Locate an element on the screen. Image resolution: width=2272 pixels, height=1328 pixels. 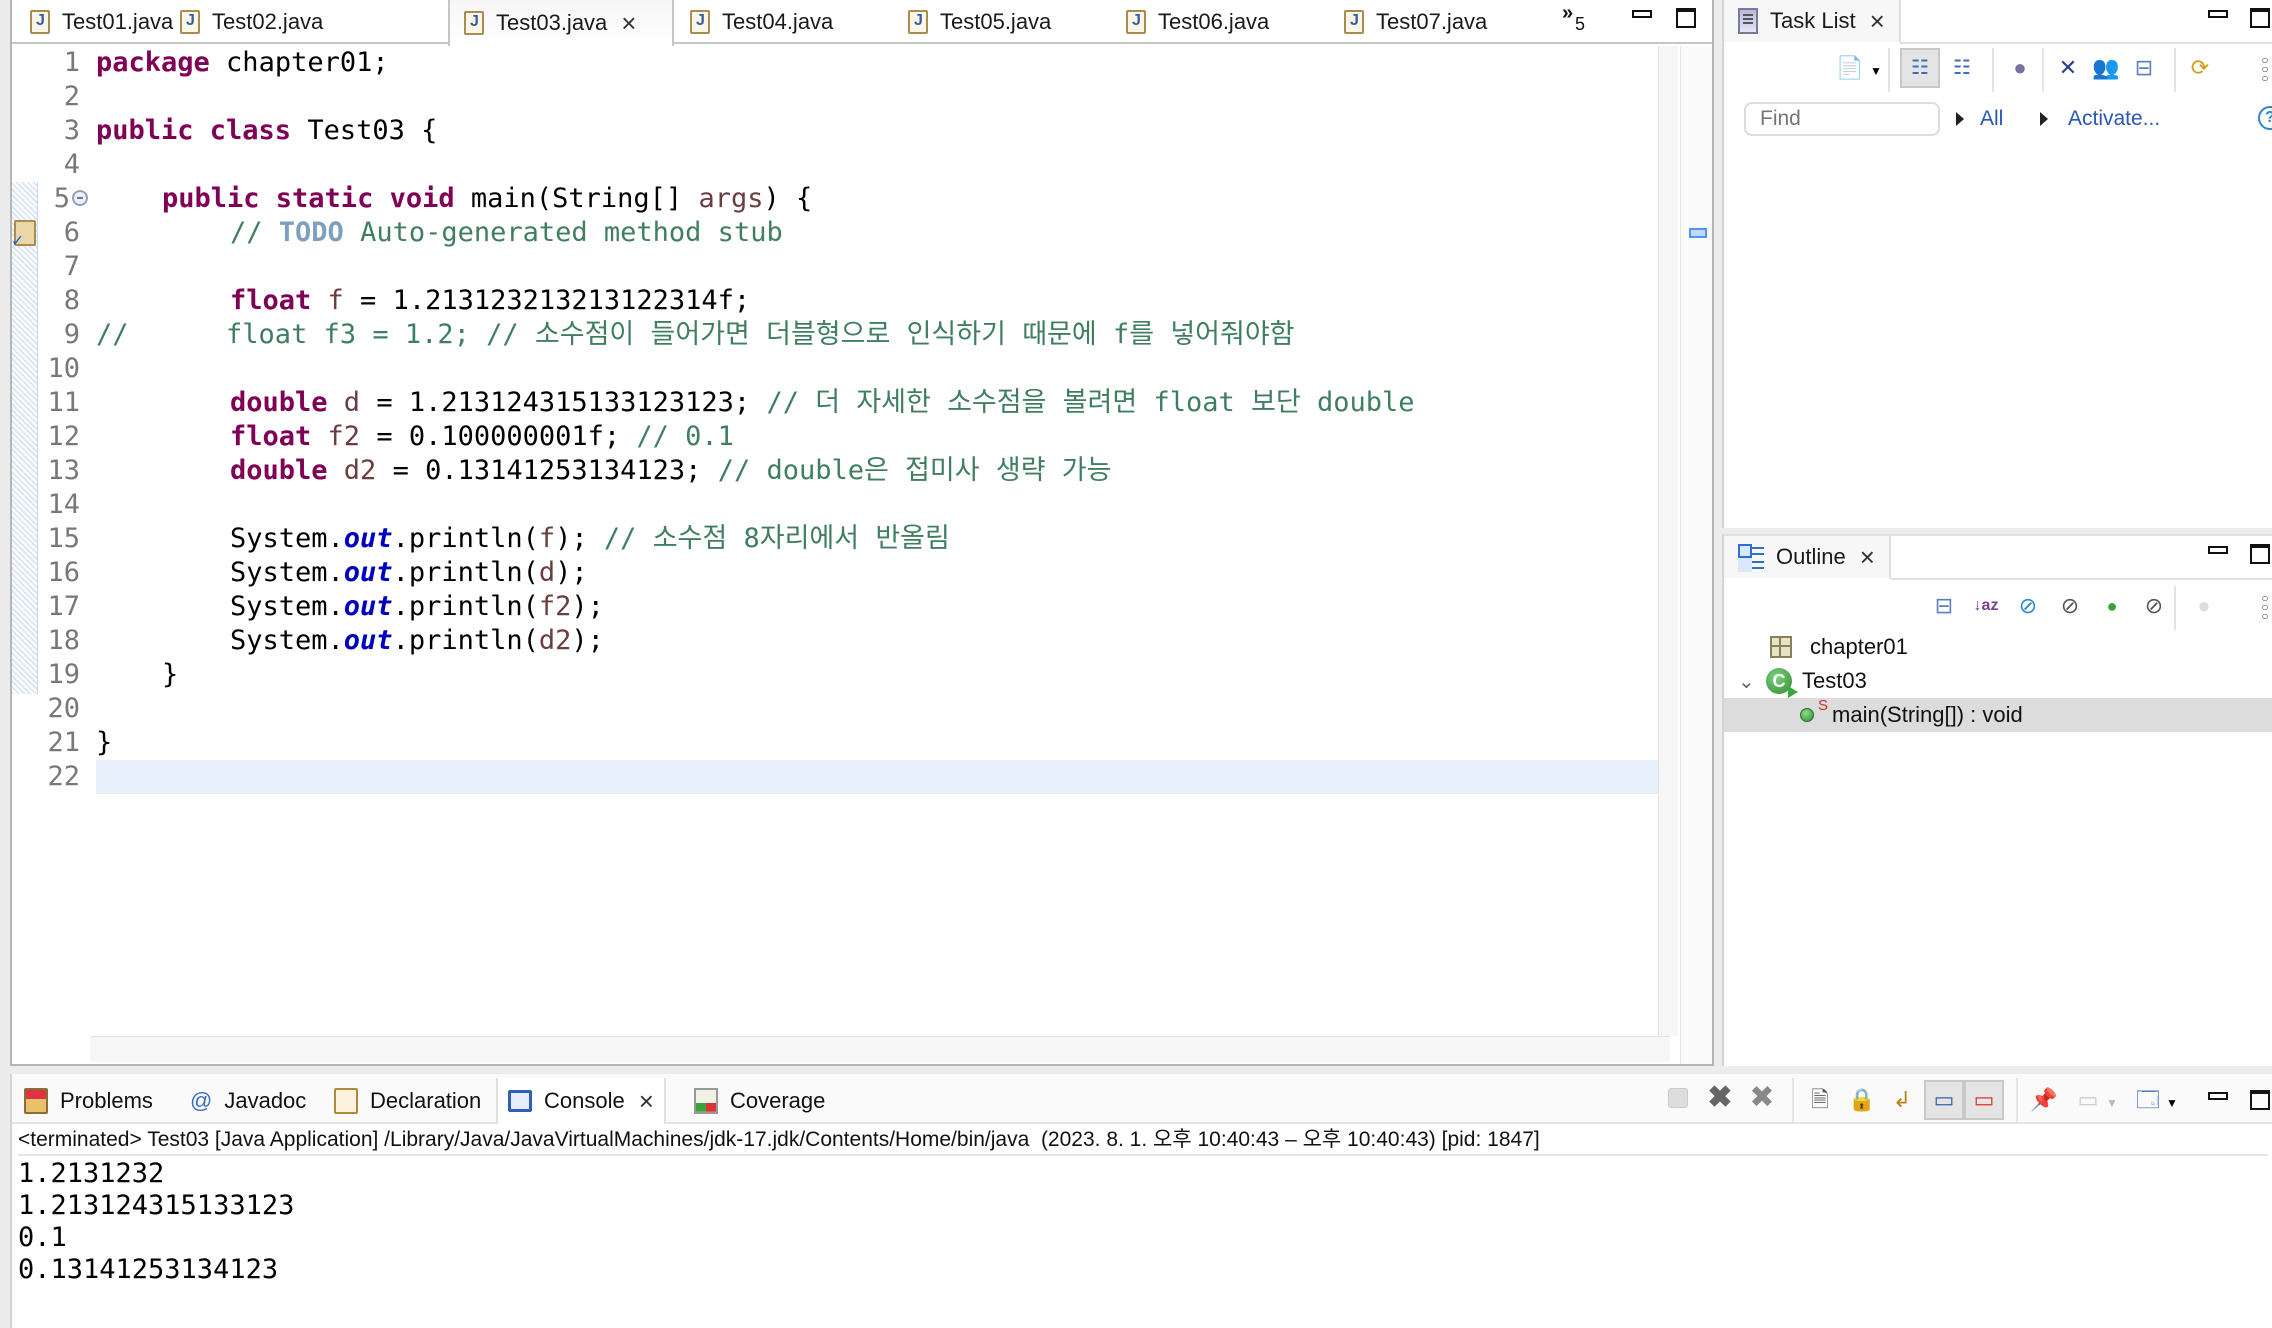
hide-fields-icon: ⊘ is located at coordinates (2028, 606).